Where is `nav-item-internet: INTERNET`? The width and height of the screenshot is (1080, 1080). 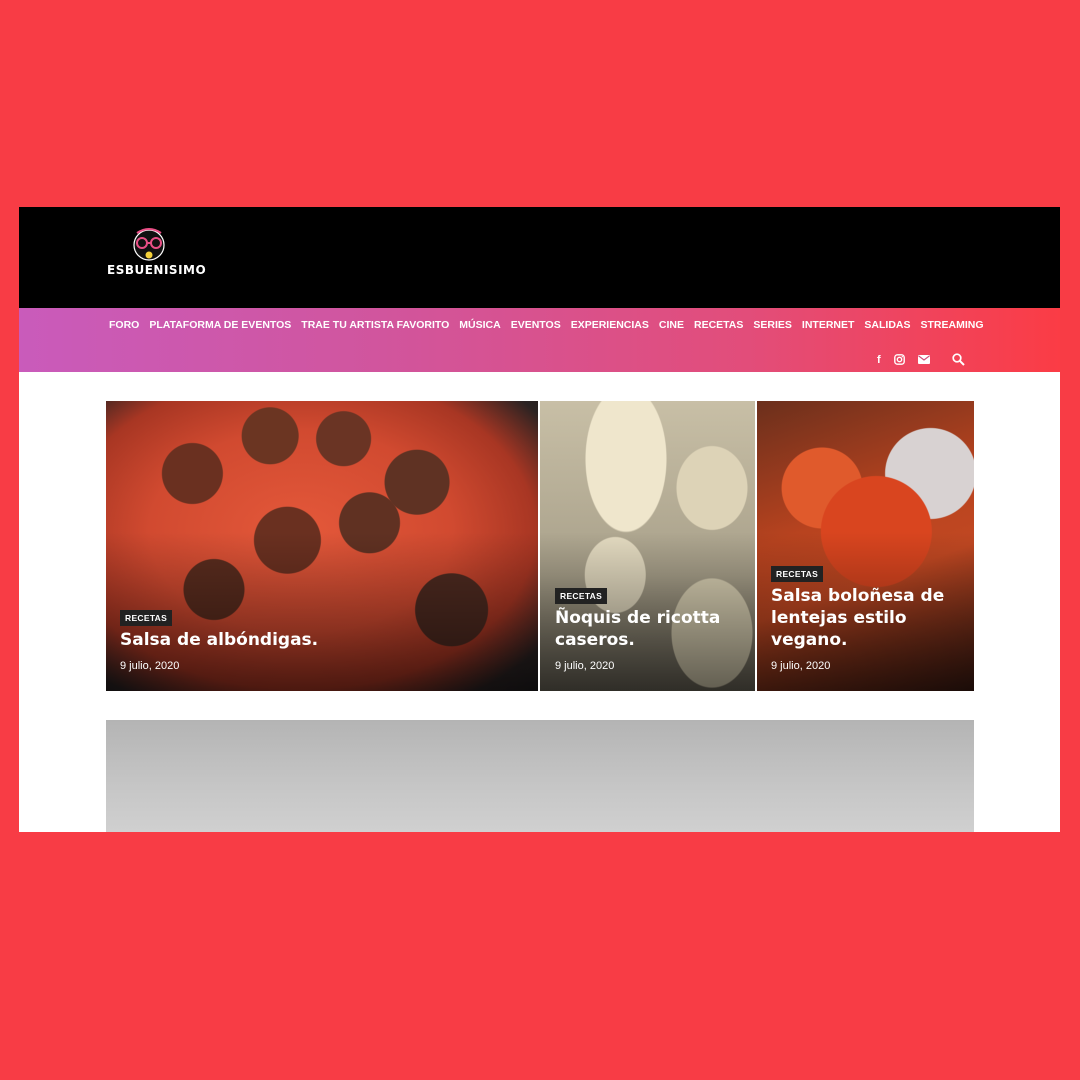 nav-item-internet: INTERNET is located at coordinates (828, 325).